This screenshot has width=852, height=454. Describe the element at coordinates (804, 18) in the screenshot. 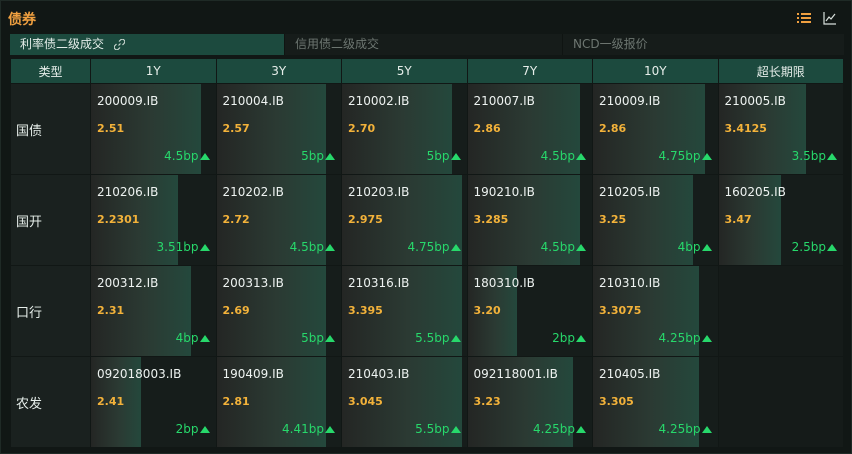

I see `list-icon` at that location.